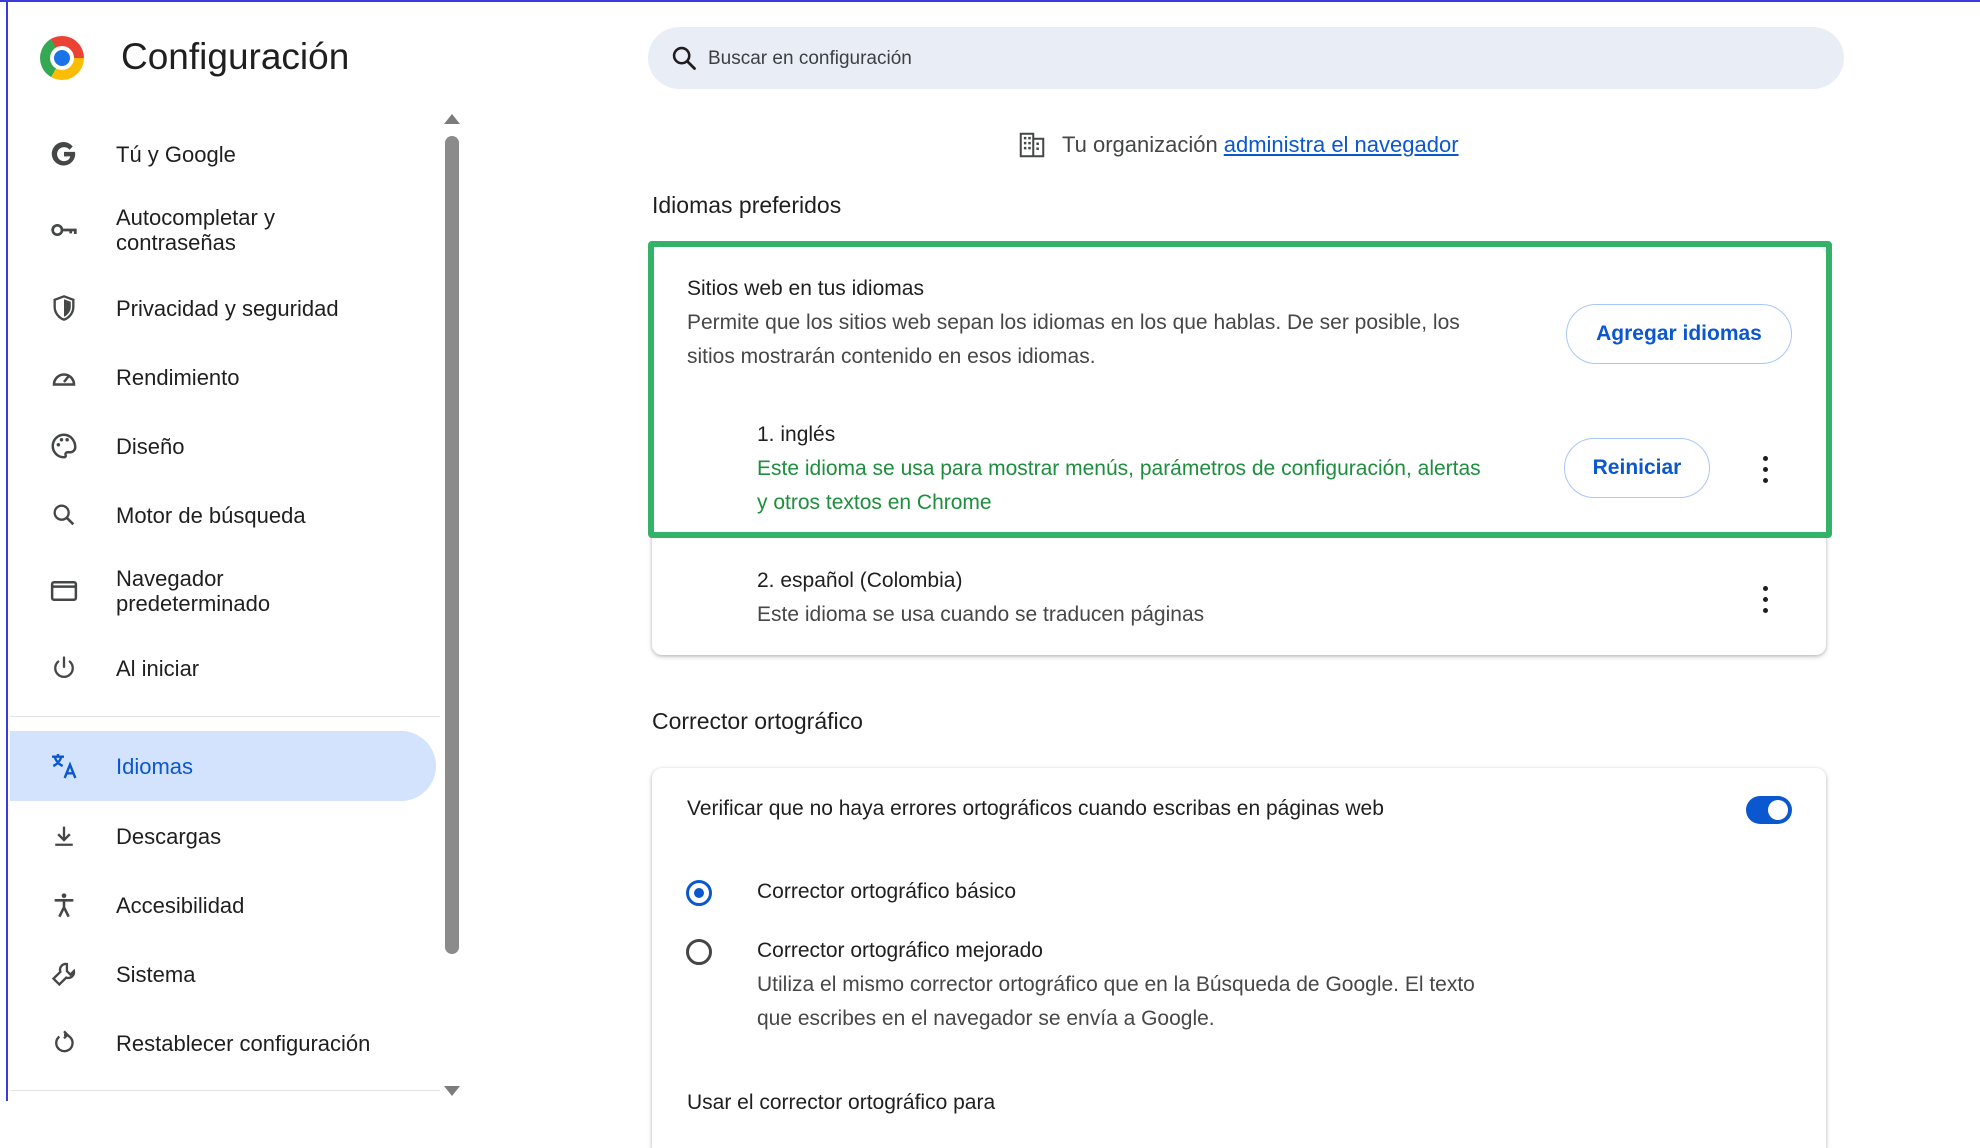  Describe the element at coordinates (7, 550) in the screenshot. I see `window-frame-left` at that location.